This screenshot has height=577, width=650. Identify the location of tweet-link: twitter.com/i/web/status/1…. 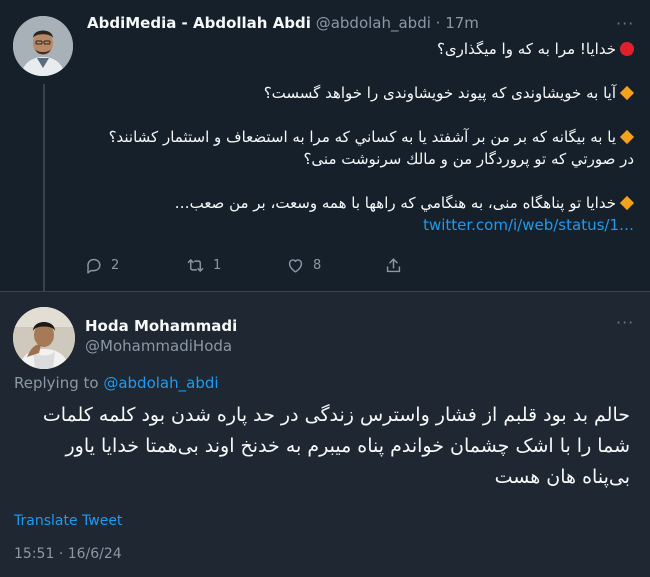
(528, 225).